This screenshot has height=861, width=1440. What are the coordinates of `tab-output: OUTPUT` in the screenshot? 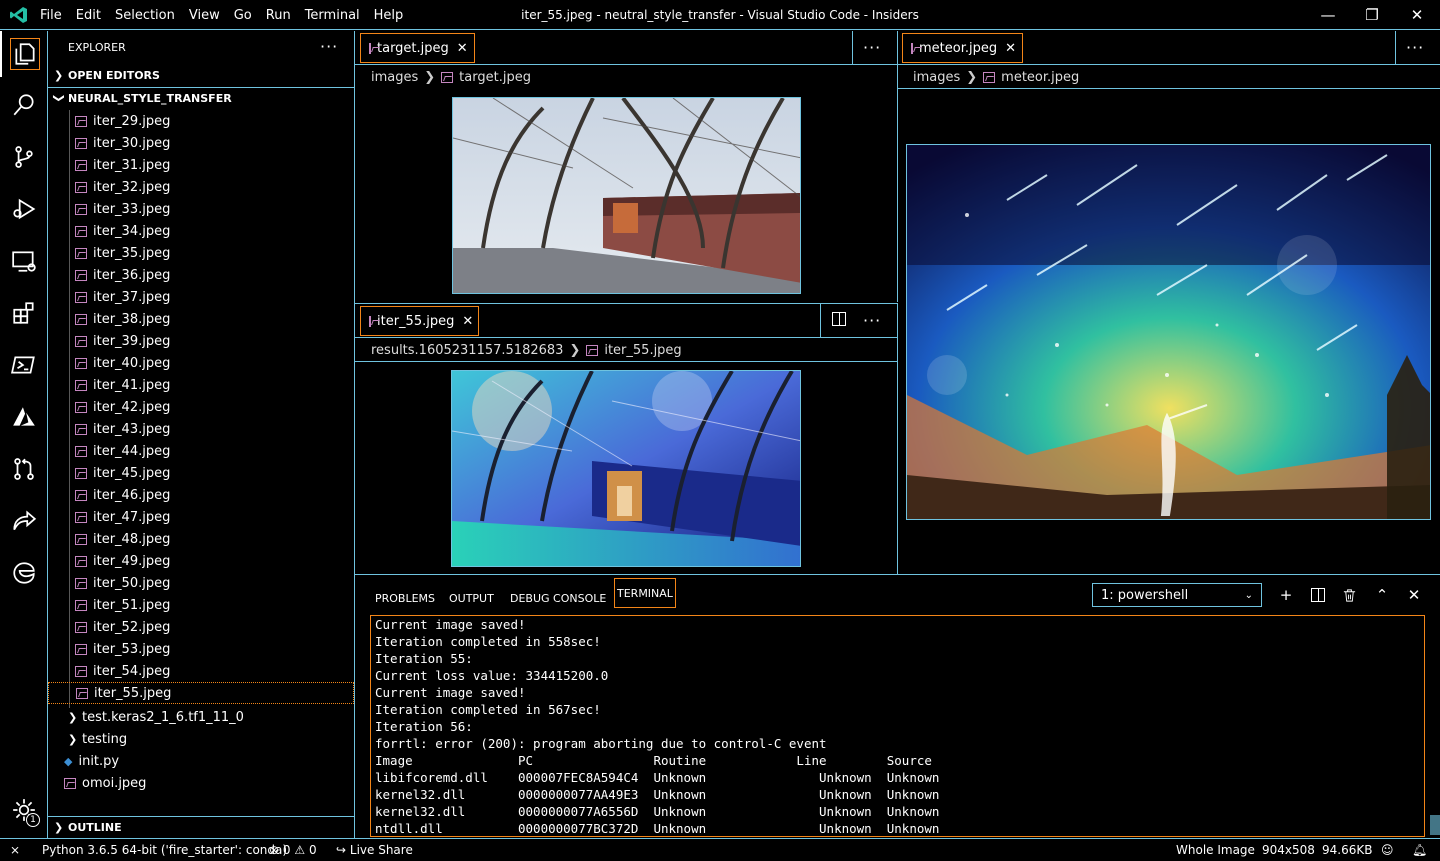 It's located at (471, 599).